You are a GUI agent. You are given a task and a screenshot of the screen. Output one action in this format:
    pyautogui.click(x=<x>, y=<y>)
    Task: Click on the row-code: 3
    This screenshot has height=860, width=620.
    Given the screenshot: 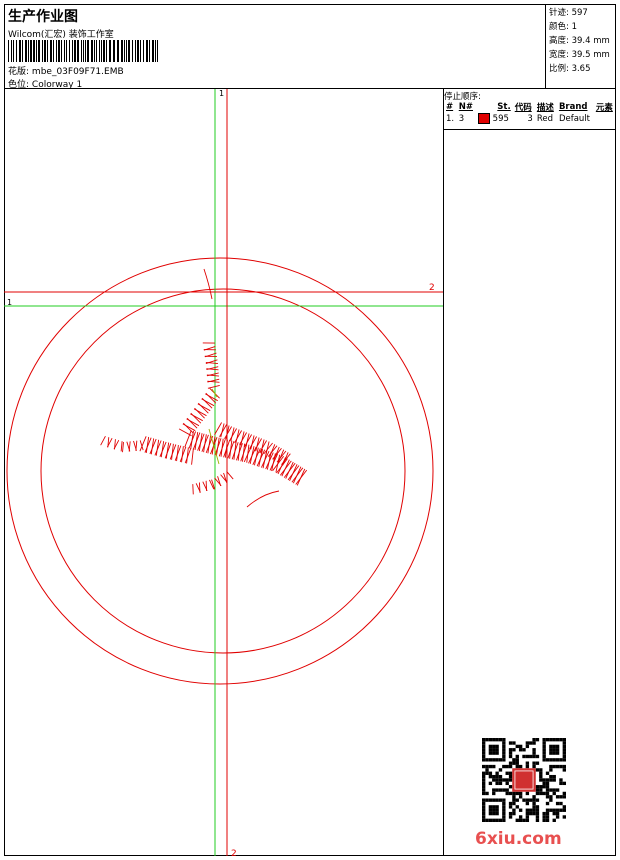 What is the action you would take?
    pyautogui.click(x=530, y=118)
    